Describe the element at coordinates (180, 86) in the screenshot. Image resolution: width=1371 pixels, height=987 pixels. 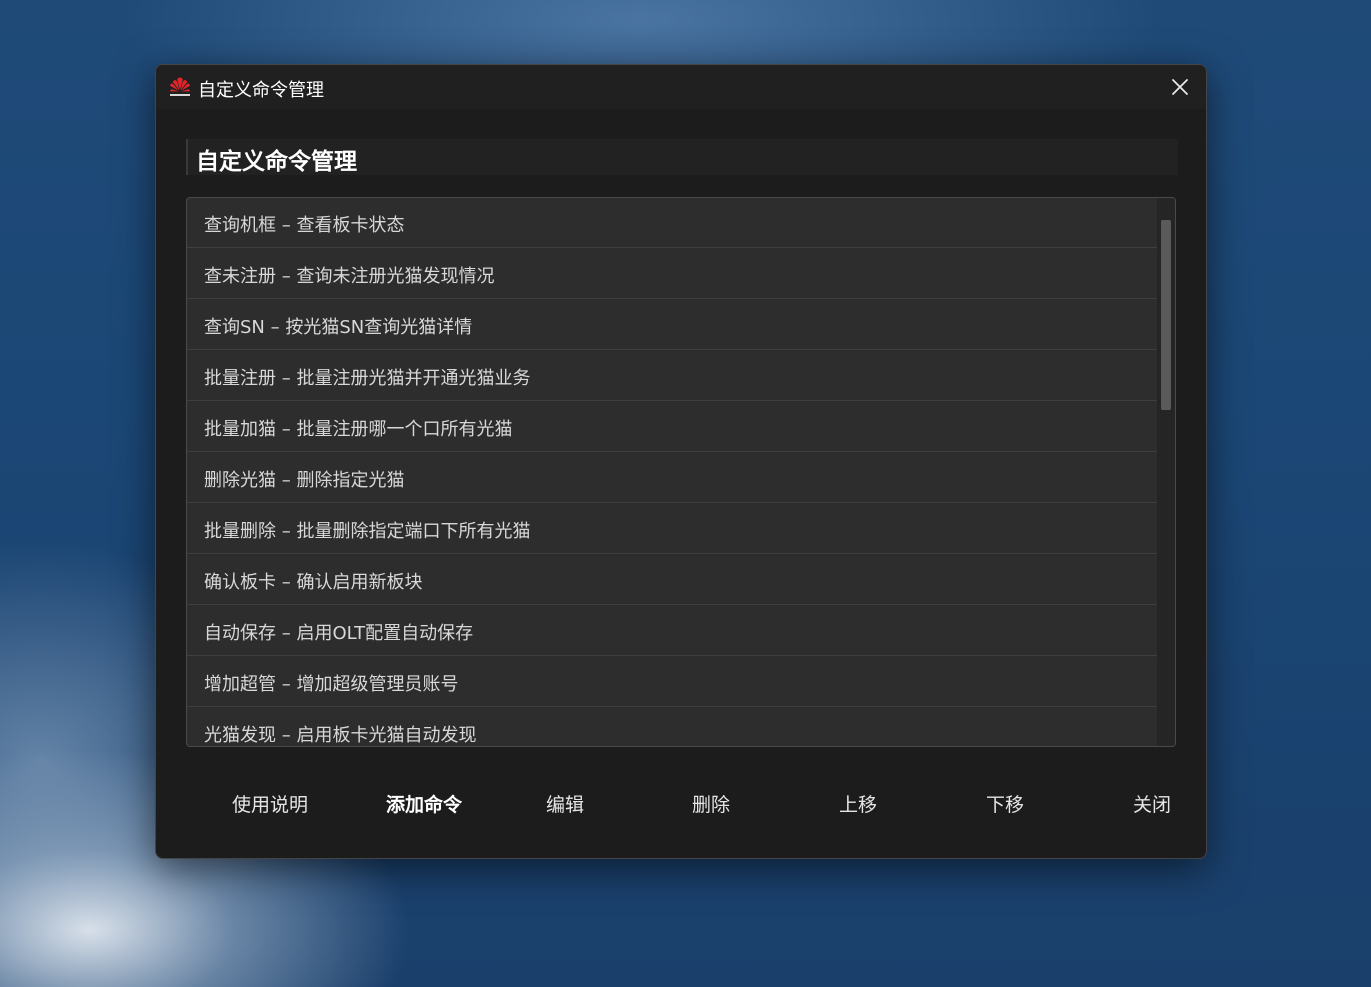
I see `huawei-logo-icon` at that location.